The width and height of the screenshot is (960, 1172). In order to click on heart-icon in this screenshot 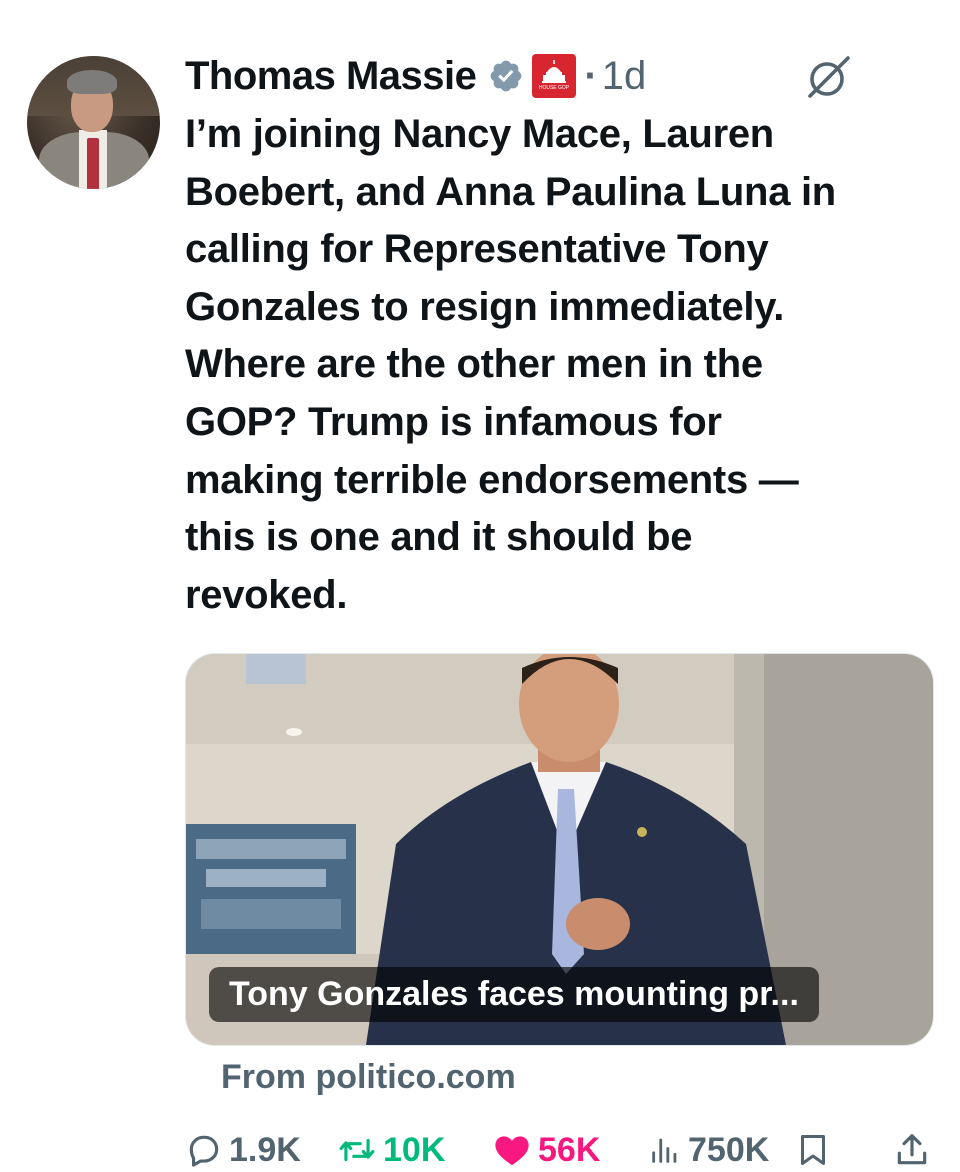, I will do `click(512, 1151)`.